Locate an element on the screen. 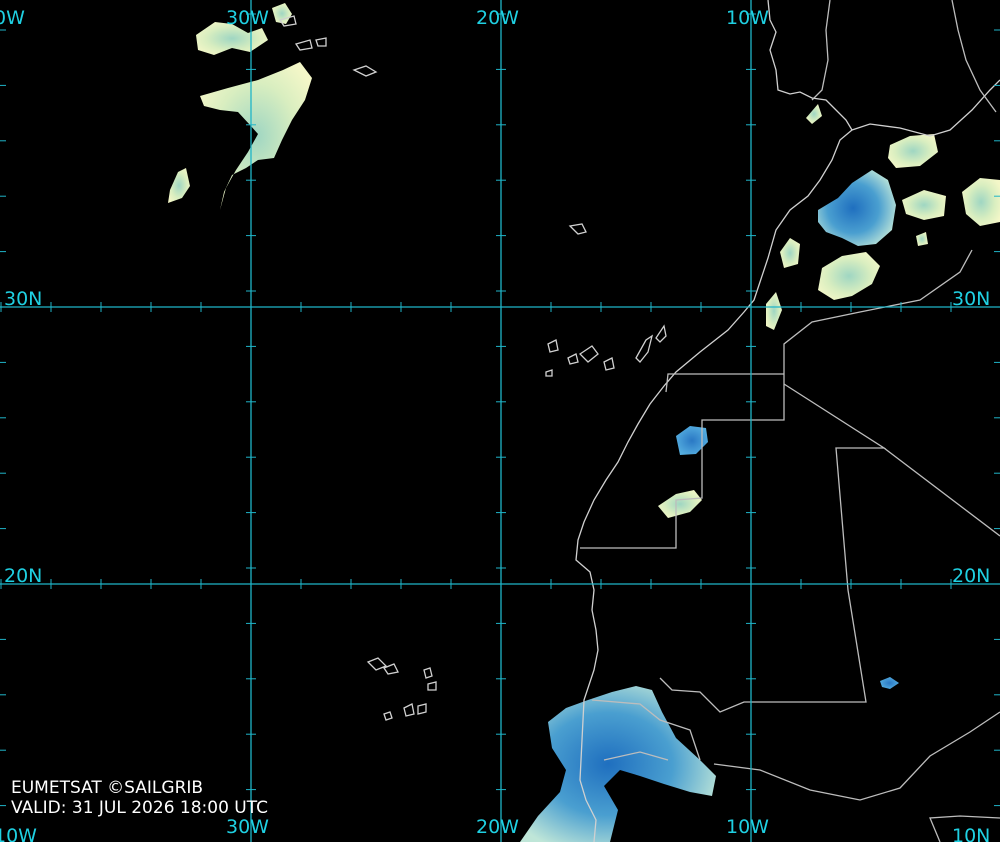 The height and width of the screenshot is (842, 1000). lon-label-top-0: 0W is located at coordinates (12, 18).